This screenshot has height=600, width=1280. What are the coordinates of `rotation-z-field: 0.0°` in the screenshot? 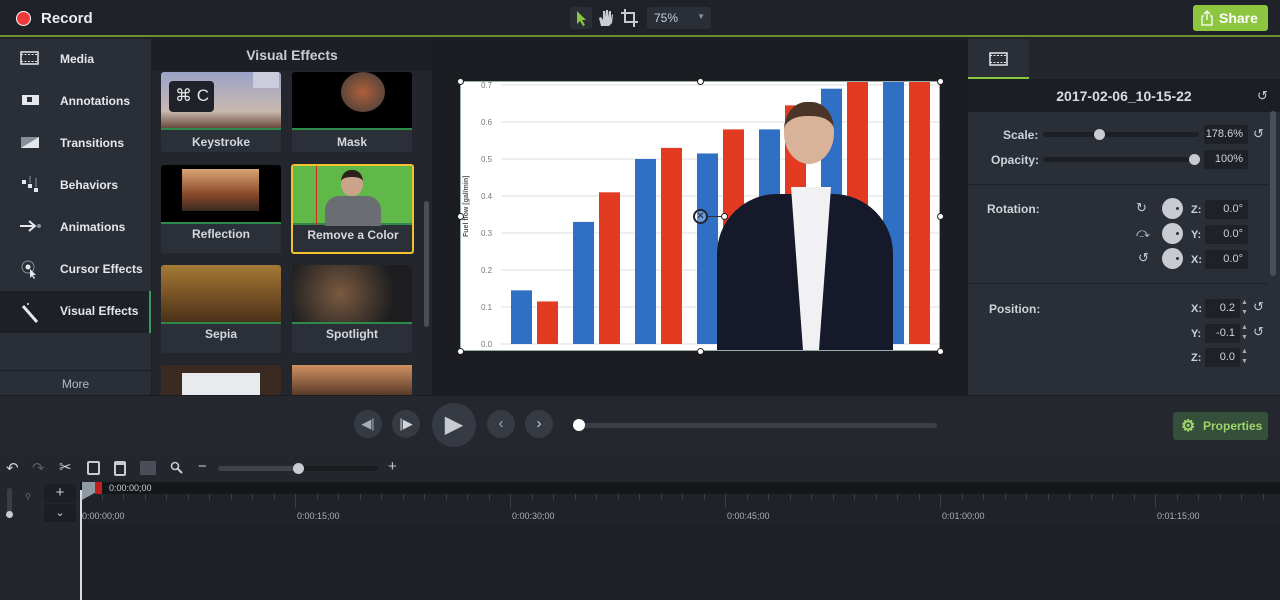 It's located at (1226, 209).